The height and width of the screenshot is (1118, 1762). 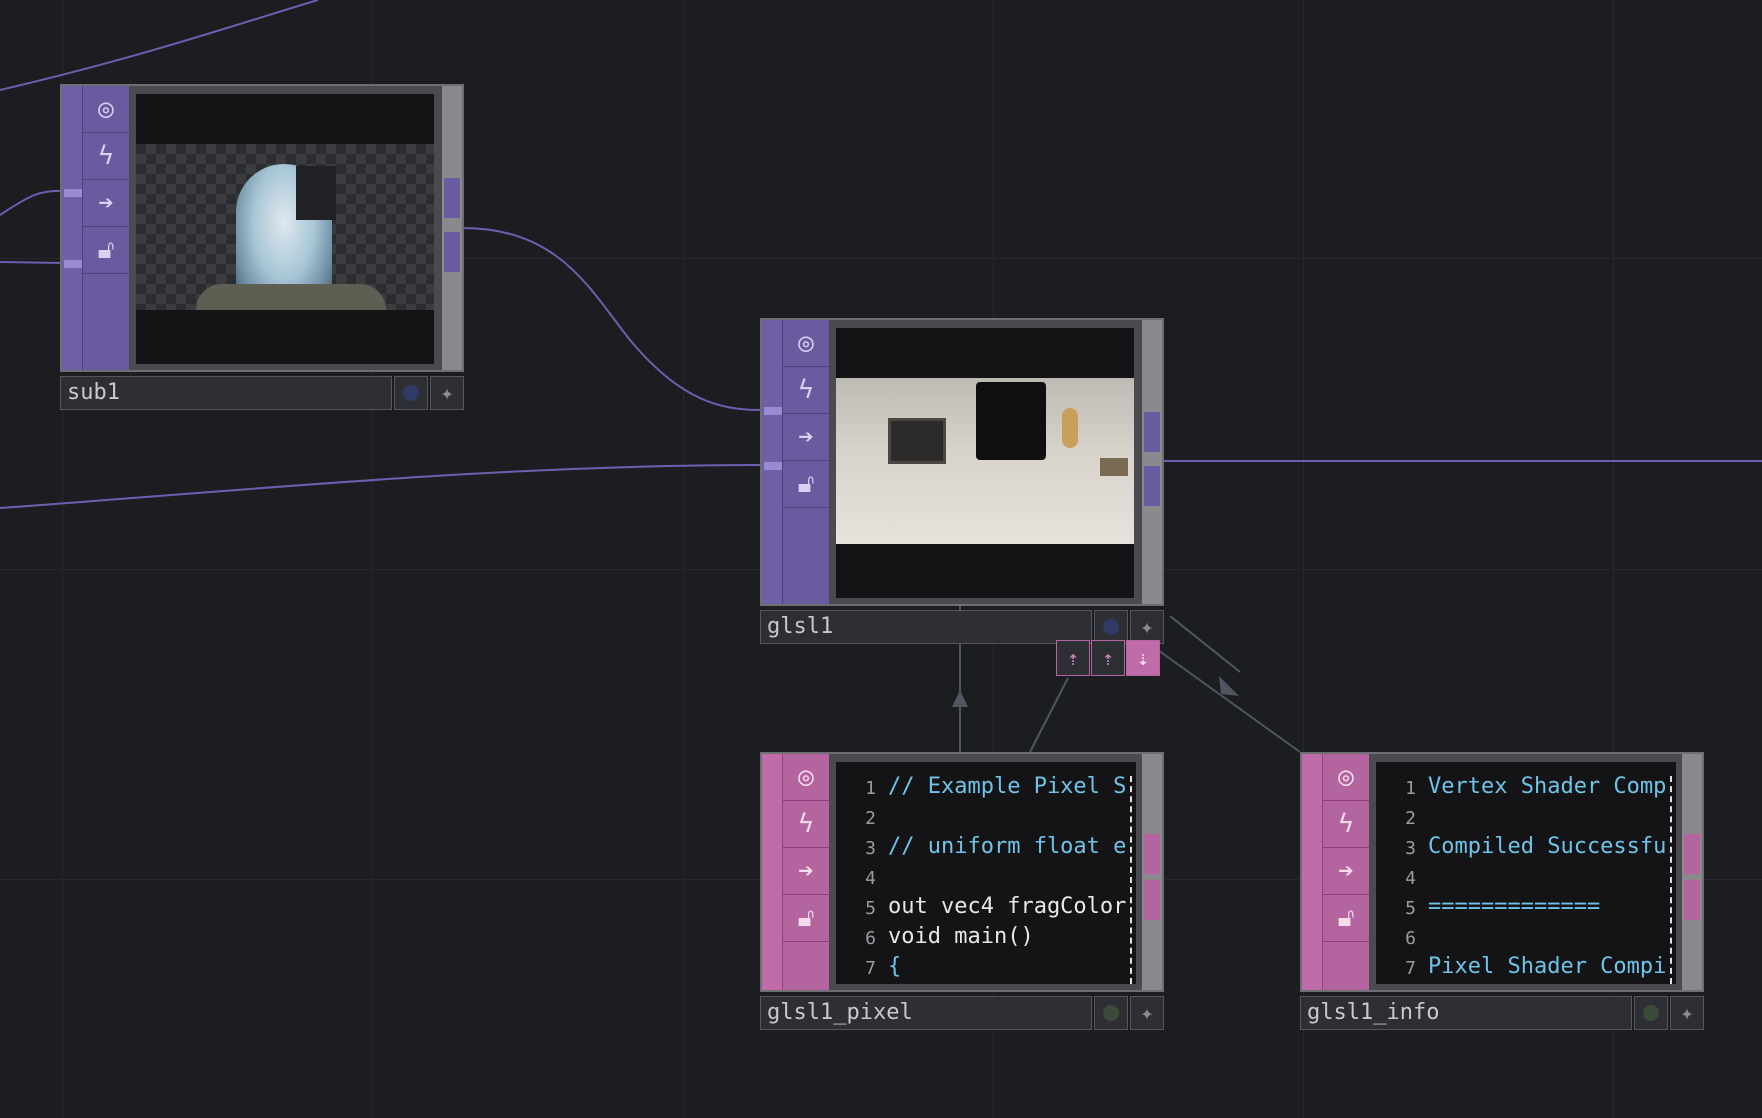 I want to click on glsl1-node: ◎ ϟ ➔ 🔓︎ glsl1 ✦, so click(x=962, y=481).